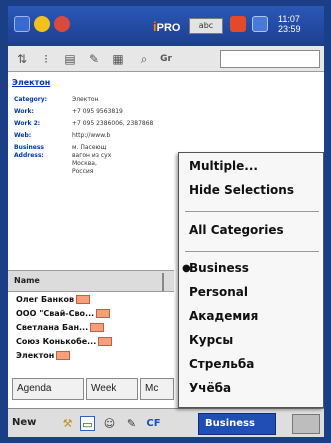 Image resolution: width=331 pixels, height=443 pixels. What do you see at coordinates (157, 389) in the screenshot?
I see `tab-month: Mc` at bounding box center [157, 389].